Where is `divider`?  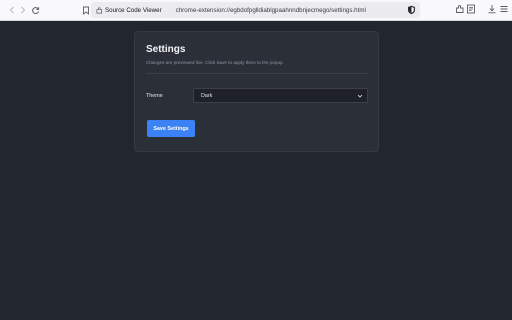 divider is located at coordinates (257, 73).